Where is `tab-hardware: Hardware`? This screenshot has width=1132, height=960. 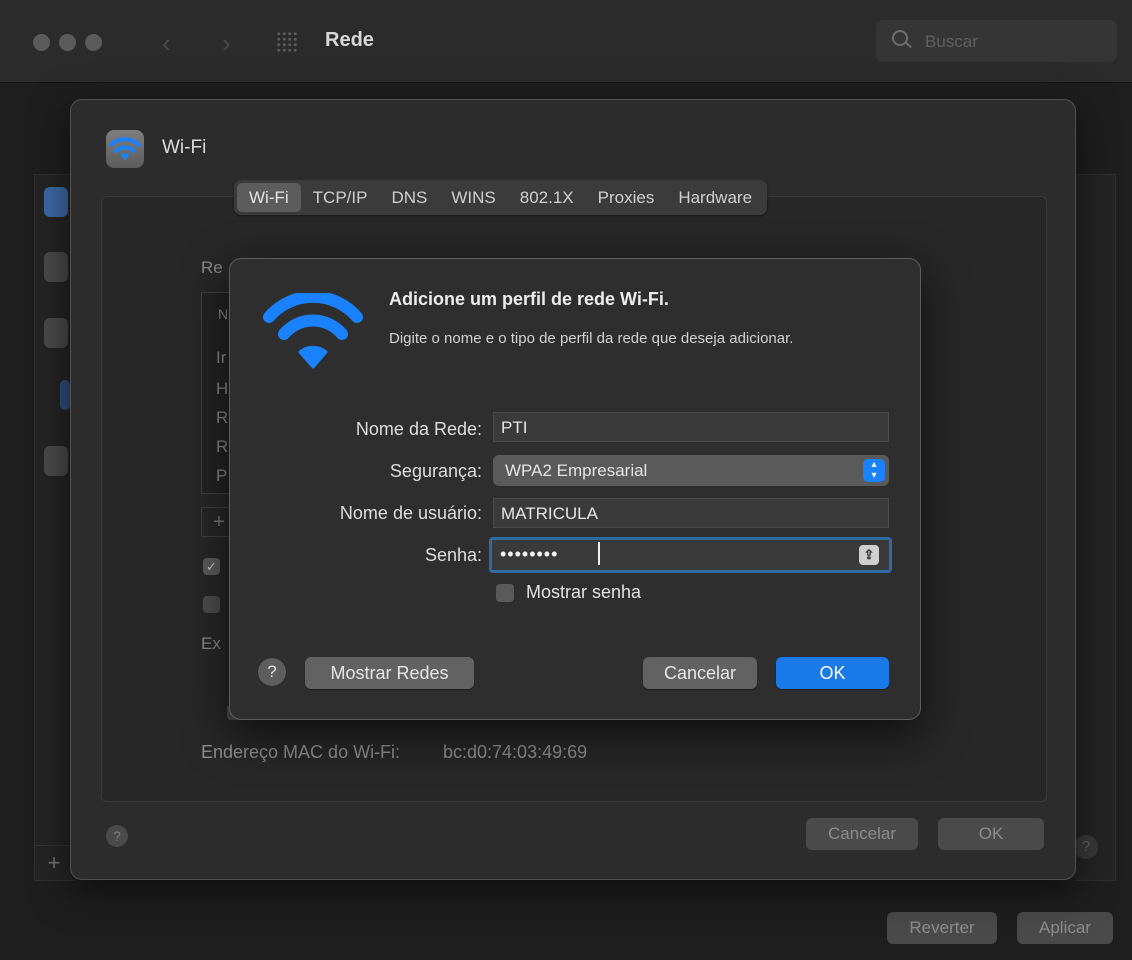
tab-hardware: Hardware is located at coordinates (715, 197).